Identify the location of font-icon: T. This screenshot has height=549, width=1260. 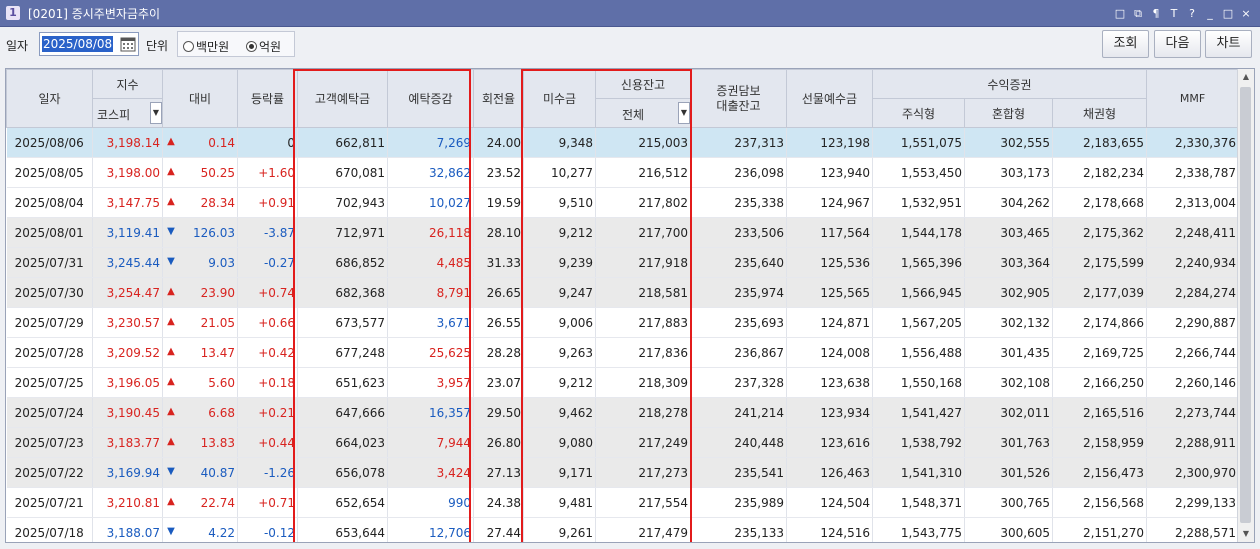
(1174, 13).